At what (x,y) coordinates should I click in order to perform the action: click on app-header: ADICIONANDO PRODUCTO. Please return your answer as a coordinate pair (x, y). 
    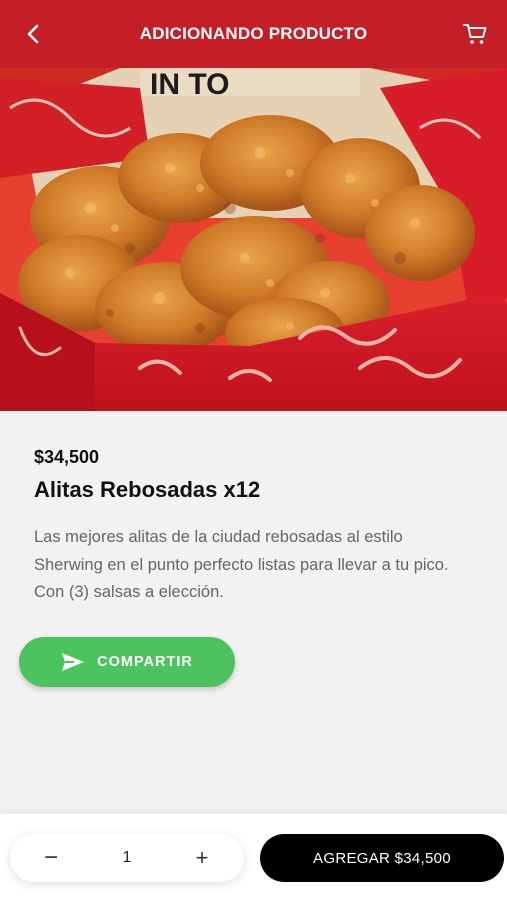
    Looking at the image, I should click on (253, 34).